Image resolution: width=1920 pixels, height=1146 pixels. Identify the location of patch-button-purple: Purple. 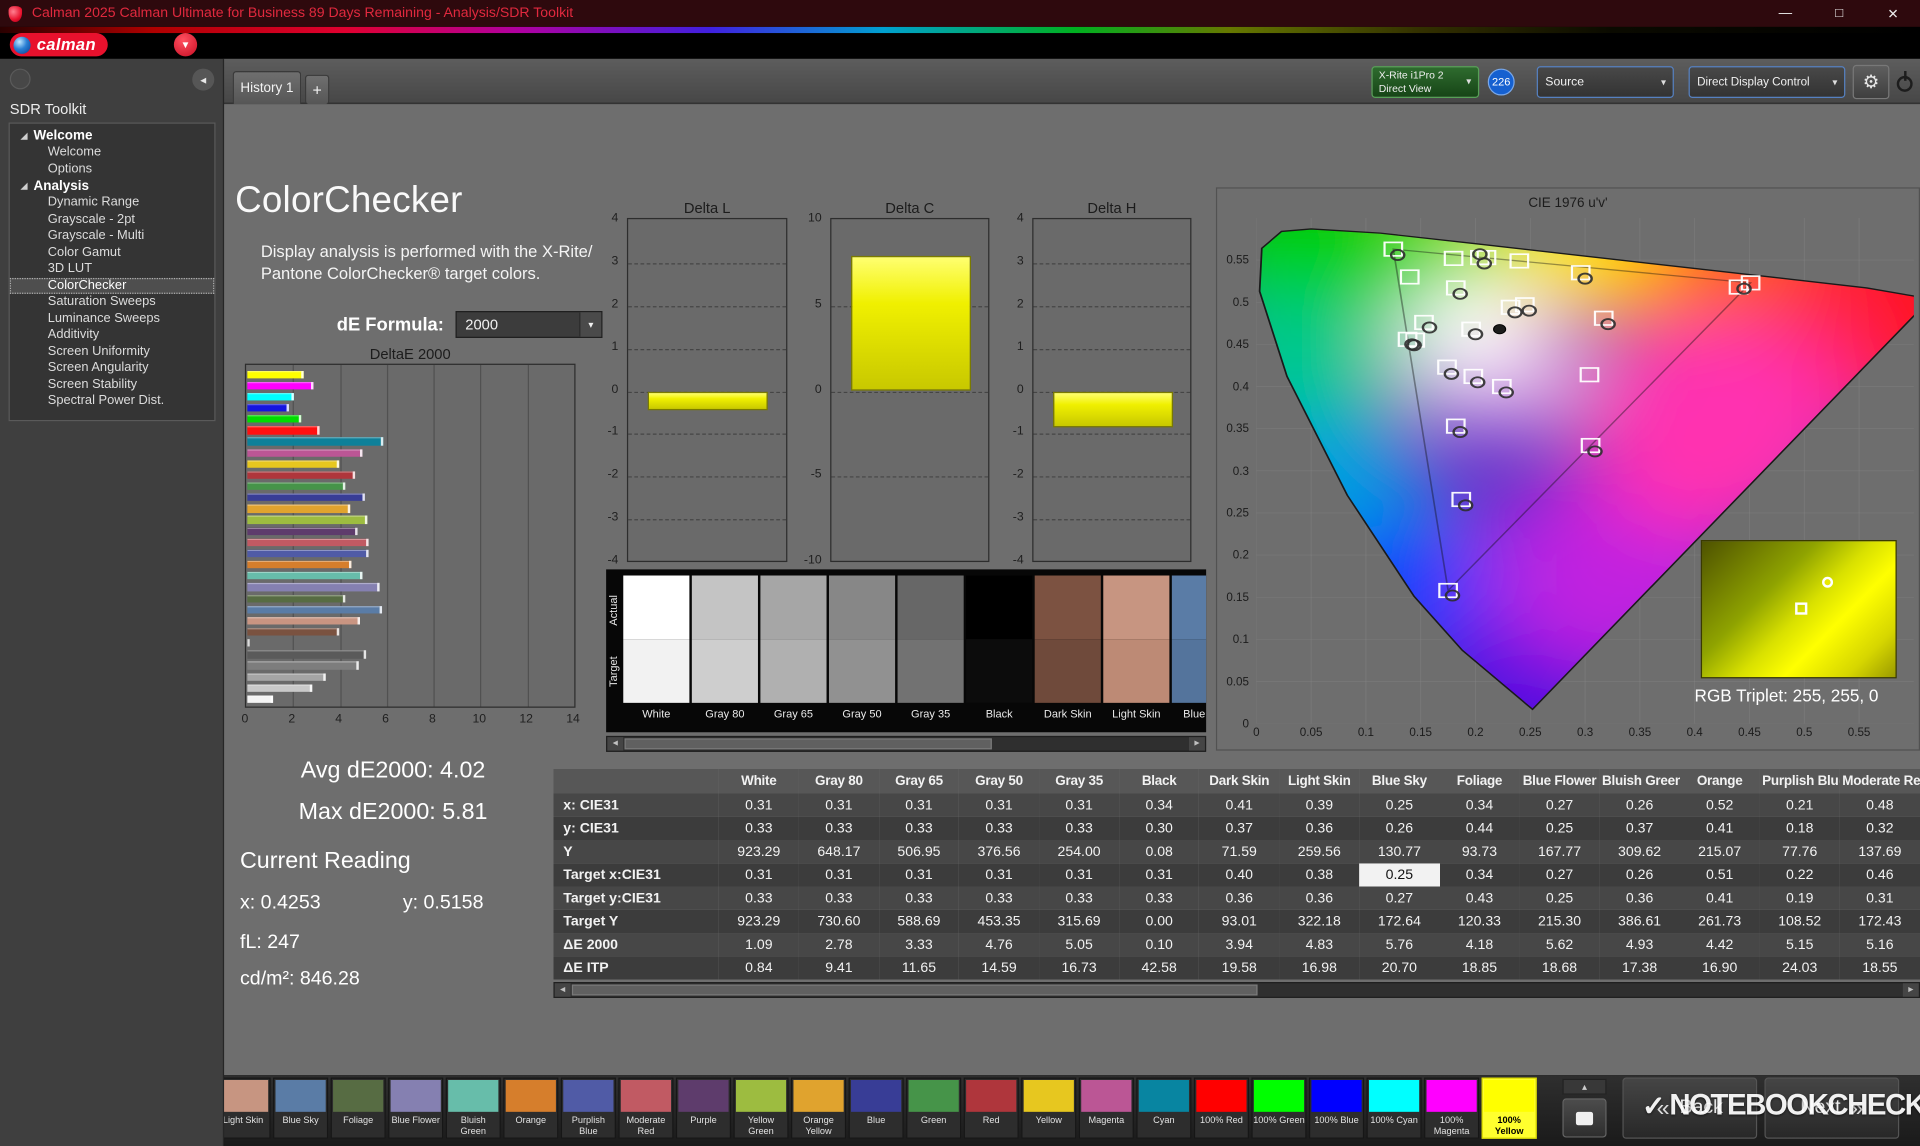
(703, 1108).